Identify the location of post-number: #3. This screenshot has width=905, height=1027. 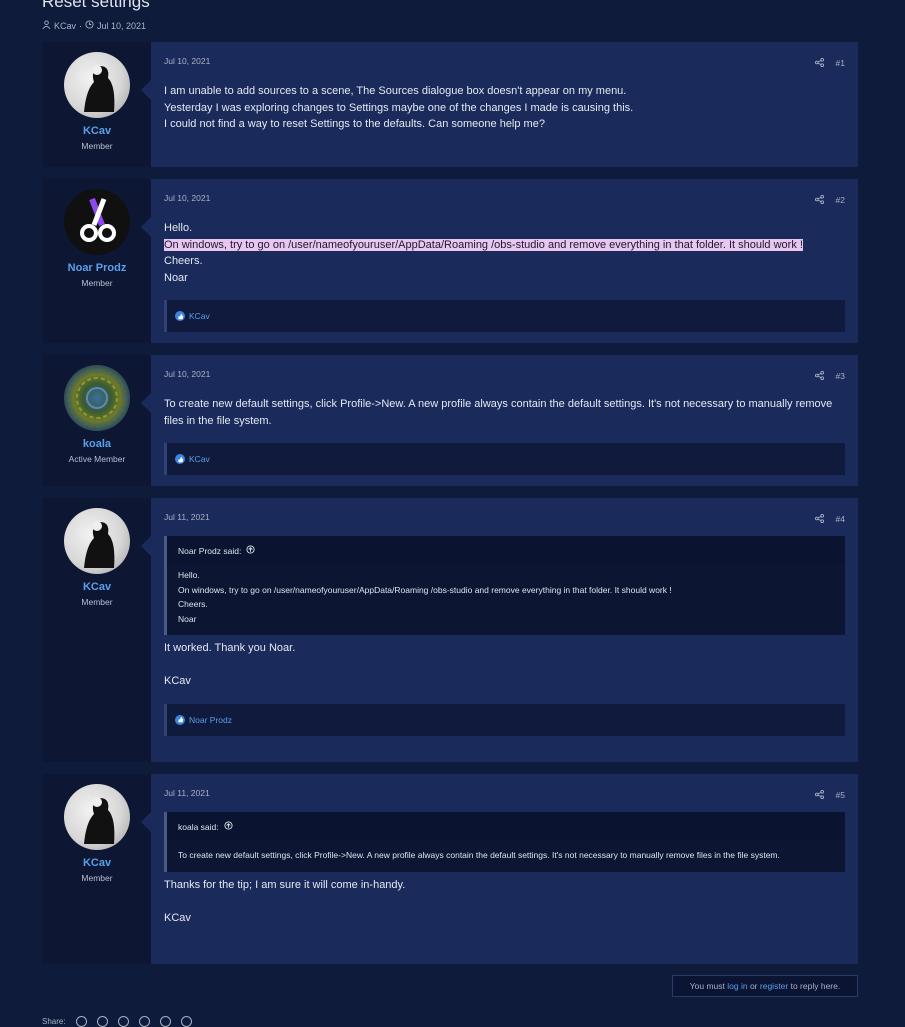
(840, 376).